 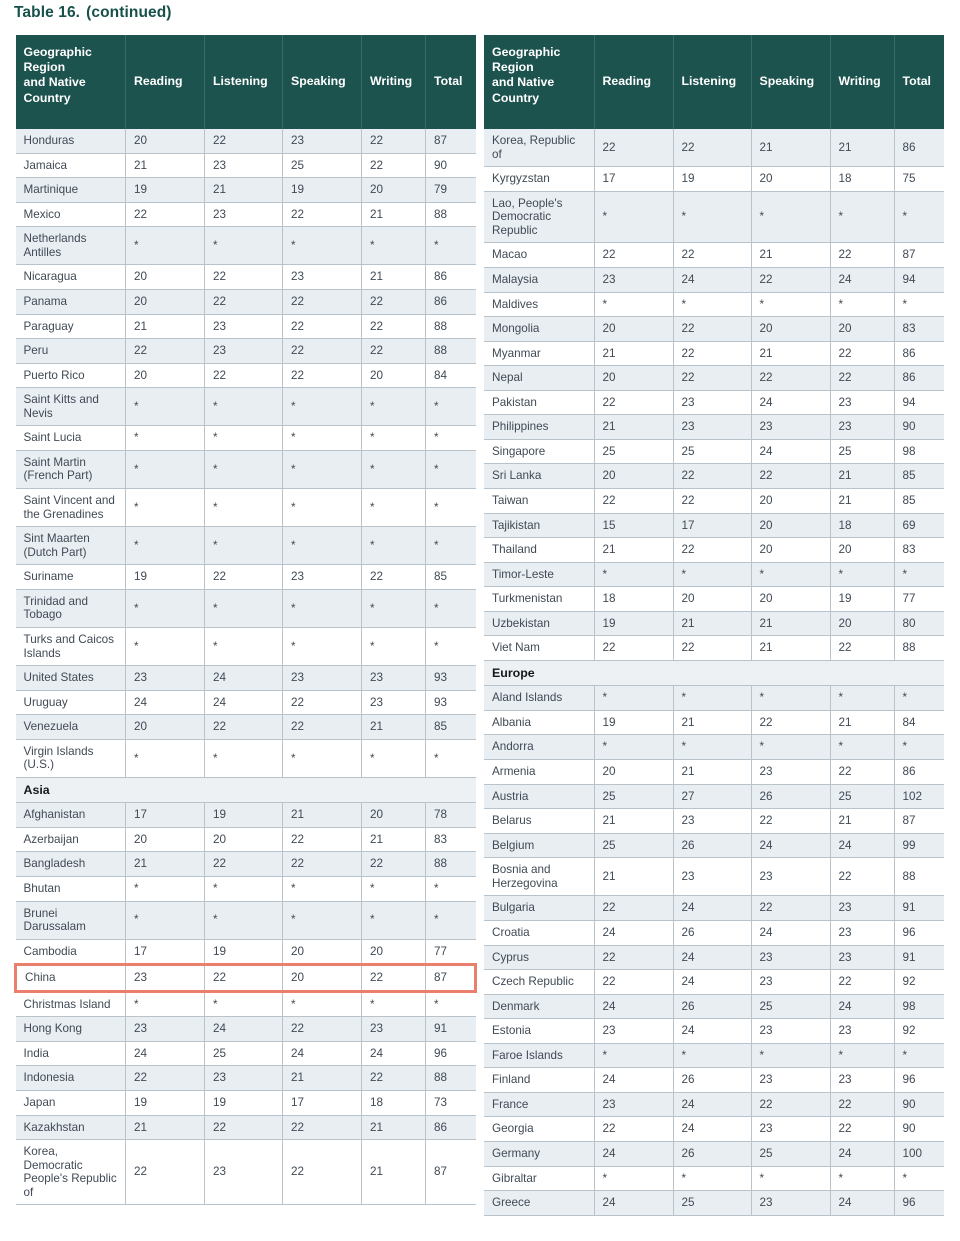 I want to click on table-row: India 24 25 24 24 96, so click(x=245, y=1054).